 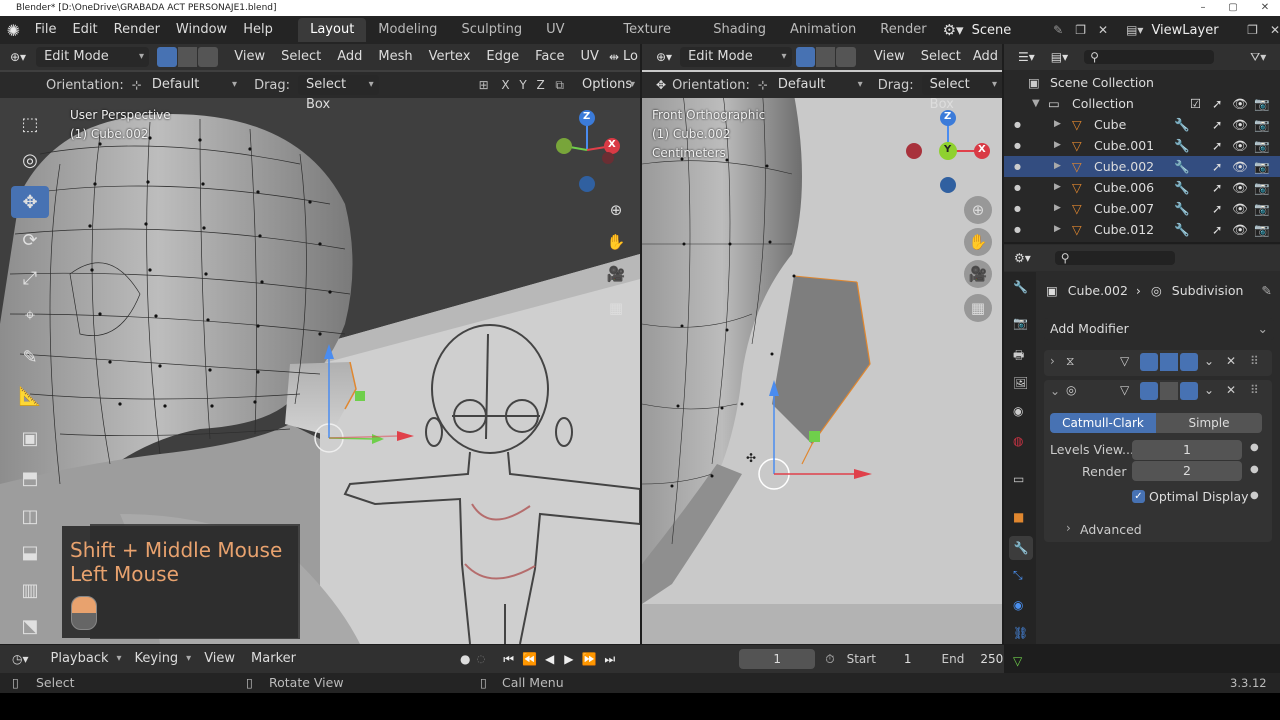 What do you see at coordinates (1189, 362) in the screenshot?
I see `modifier1-render-icon` at bounding box center [1189, 362].